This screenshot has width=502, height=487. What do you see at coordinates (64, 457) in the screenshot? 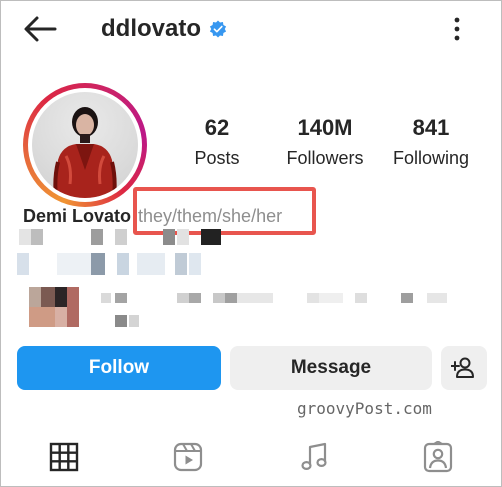
I see `grid-icon` at bounding box center [64, 457].